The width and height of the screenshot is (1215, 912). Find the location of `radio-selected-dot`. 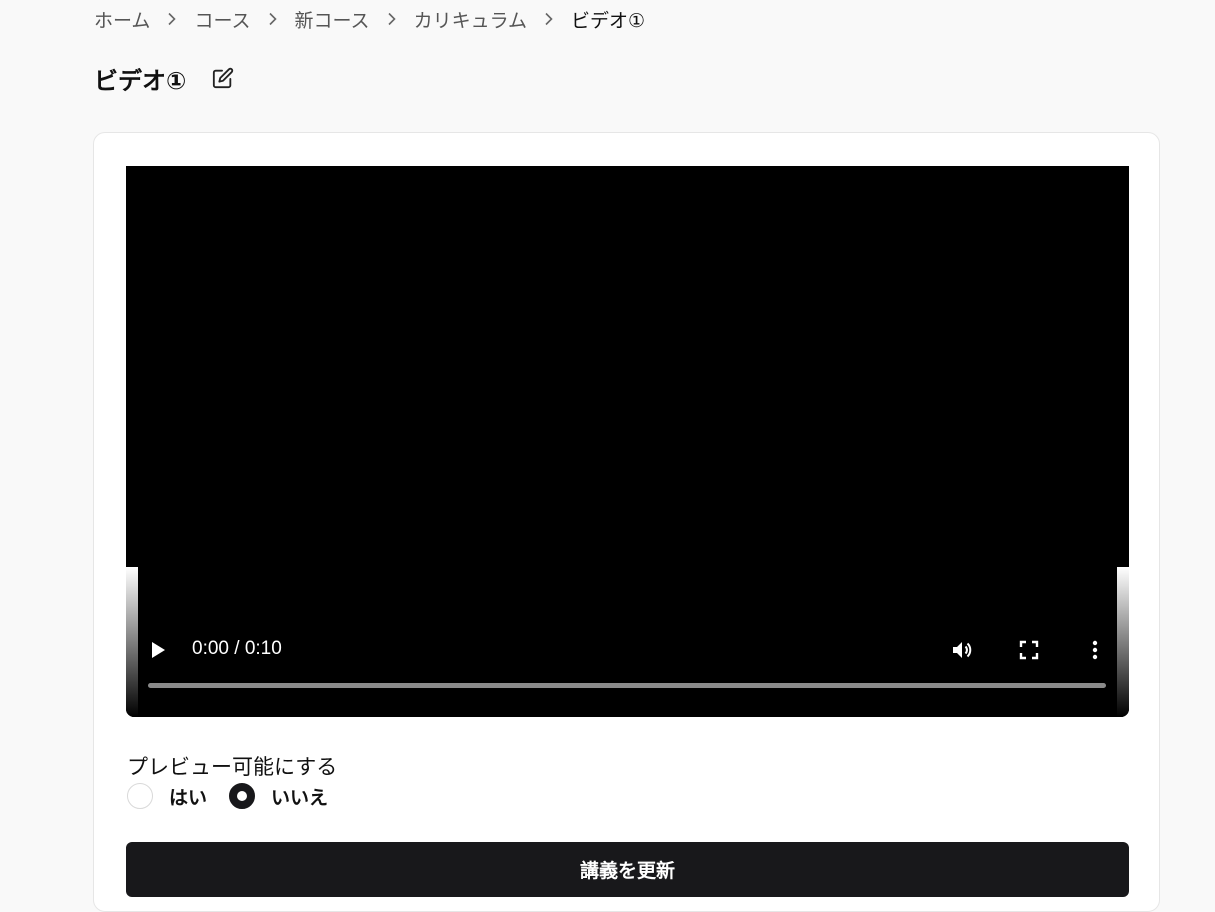

radio-selected-dot is located at coordinates (242, 796).